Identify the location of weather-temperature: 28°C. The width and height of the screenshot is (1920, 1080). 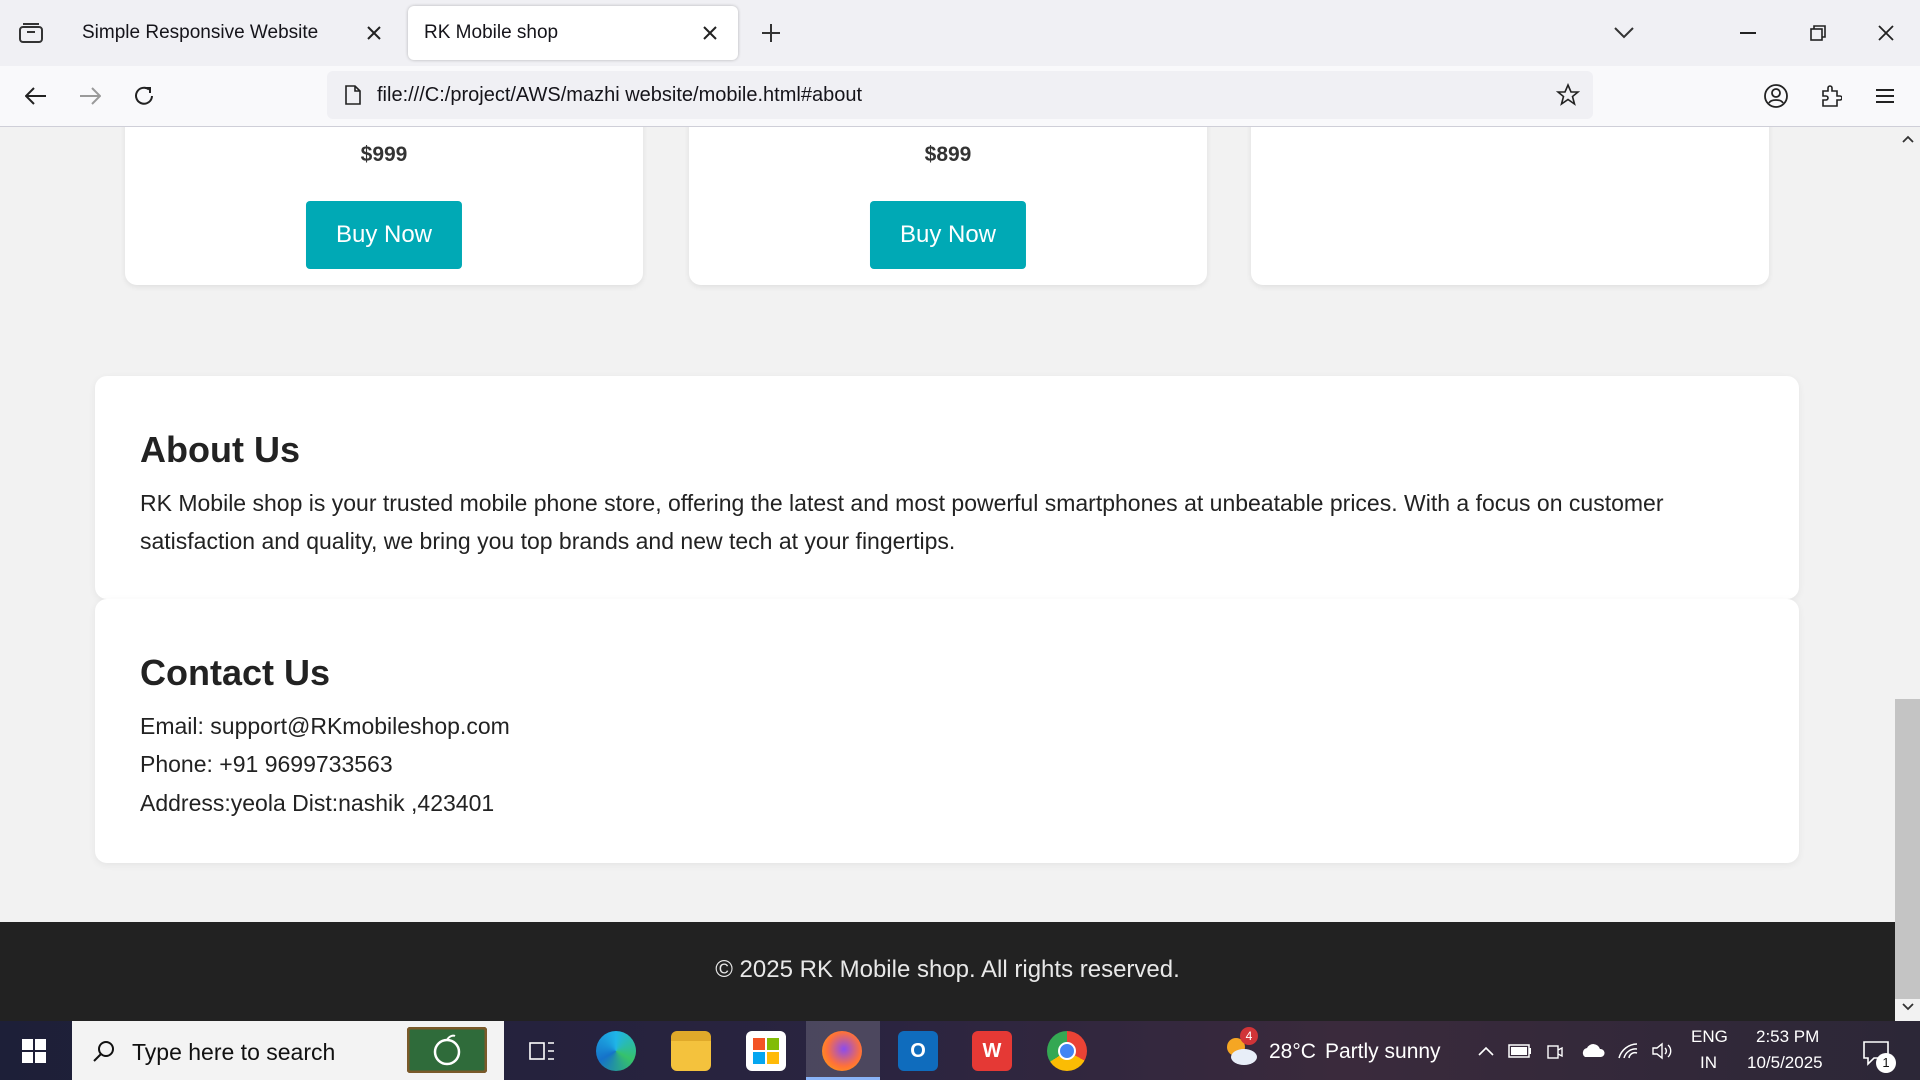
(1292, 1051).